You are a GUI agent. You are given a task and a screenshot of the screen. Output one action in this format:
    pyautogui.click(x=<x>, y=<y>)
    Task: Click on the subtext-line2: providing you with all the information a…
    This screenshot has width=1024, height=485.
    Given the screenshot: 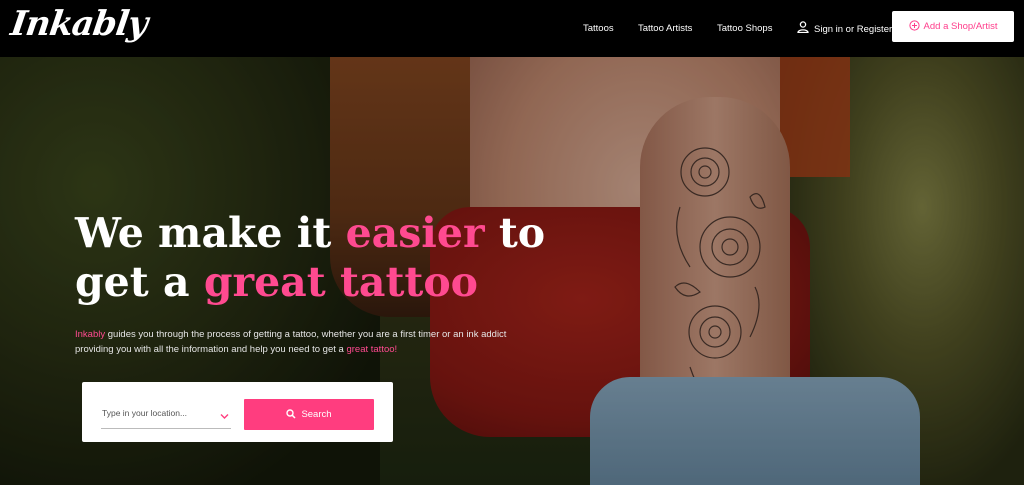 What is the action you would take?
    pyautogui.click(x=211, y=349)
    